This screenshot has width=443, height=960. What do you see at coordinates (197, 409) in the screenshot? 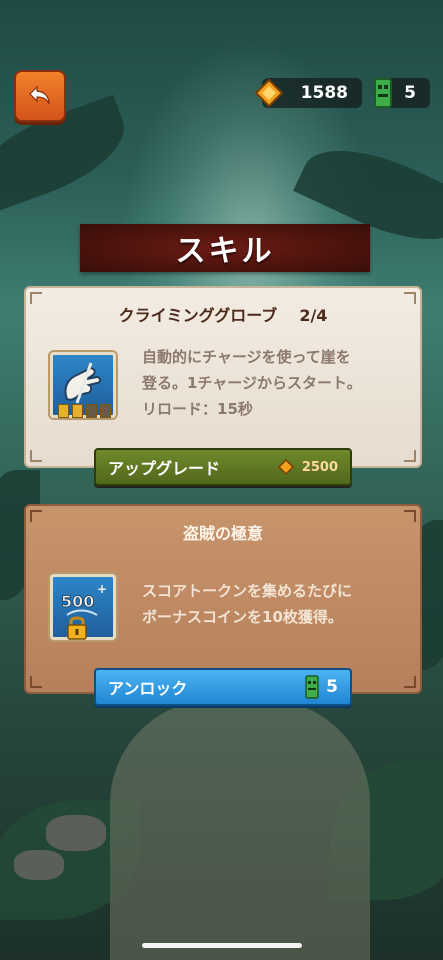
I see `description-line: リロード：15秒` at bounding box center [197, 409].